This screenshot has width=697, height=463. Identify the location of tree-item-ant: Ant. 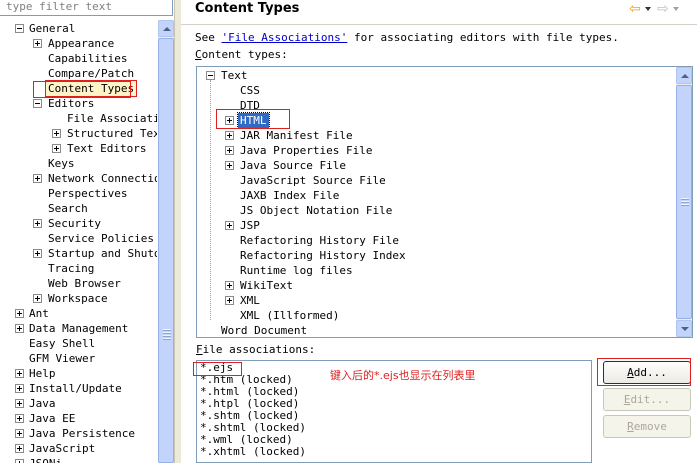
(78, 313).